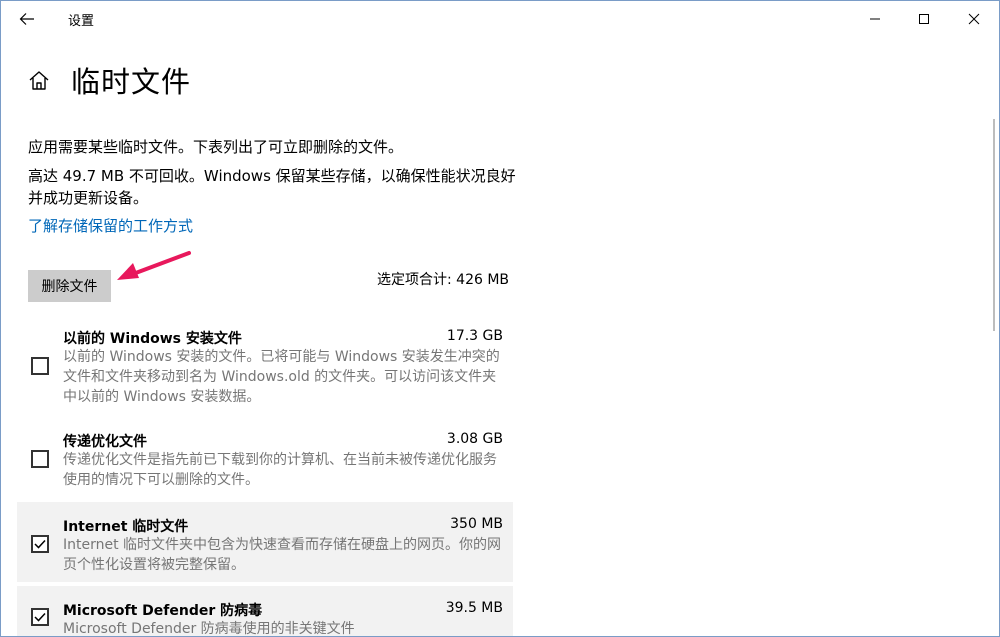 The image size is (1000, 637). I want to click on item-title: Internet 临时文件, so click(126, 527).